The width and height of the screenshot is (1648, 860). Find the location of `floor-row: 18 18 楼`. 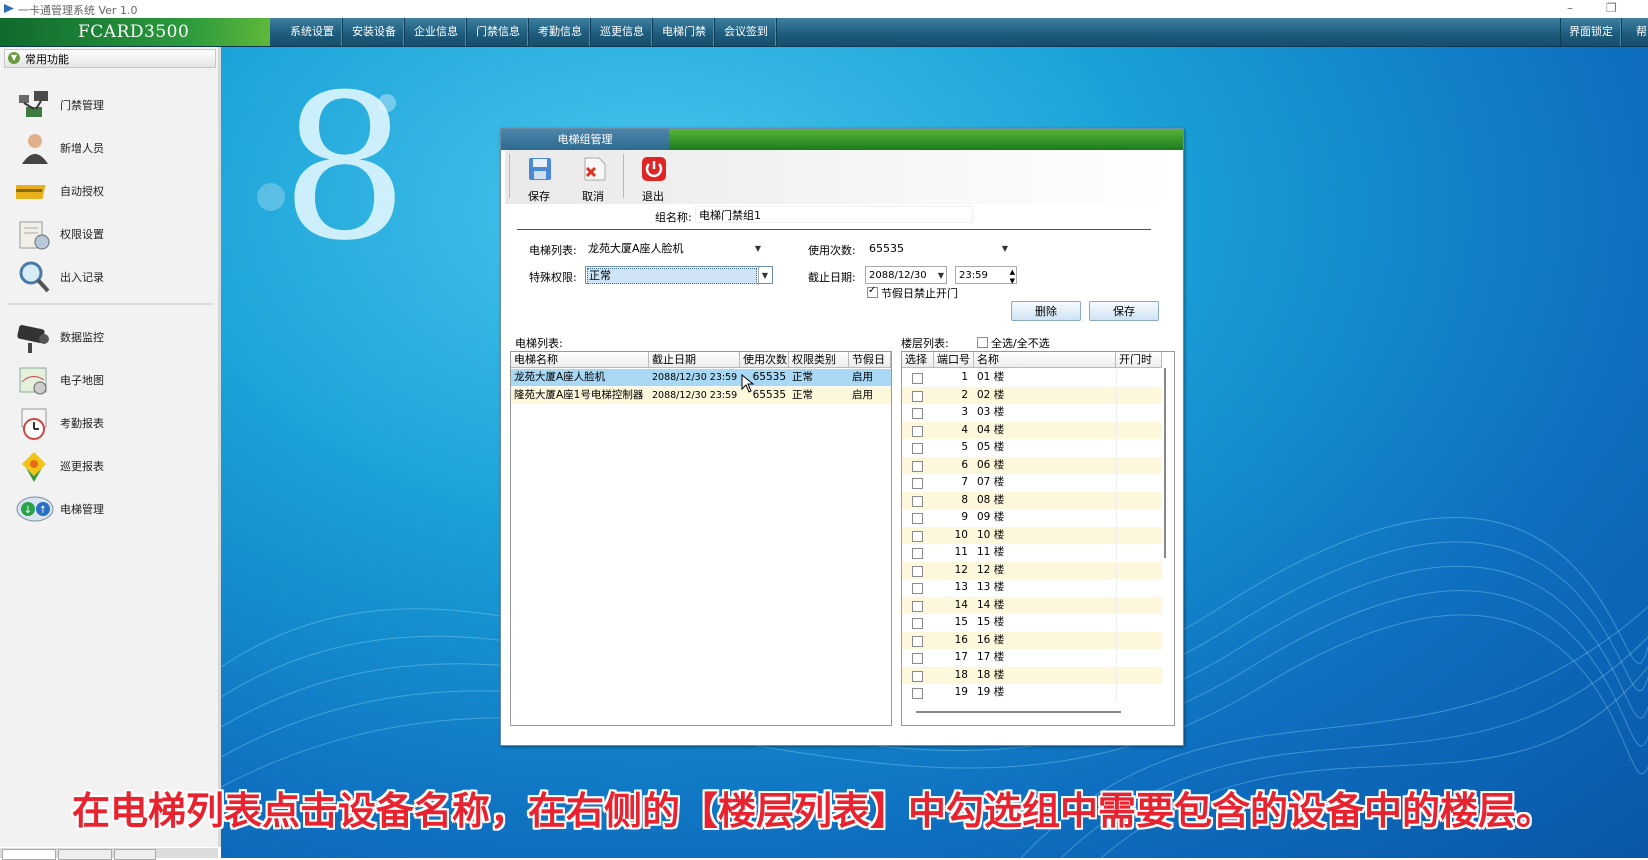

floor-row: 18 18 楼 is located at coordinates (1032, 675).